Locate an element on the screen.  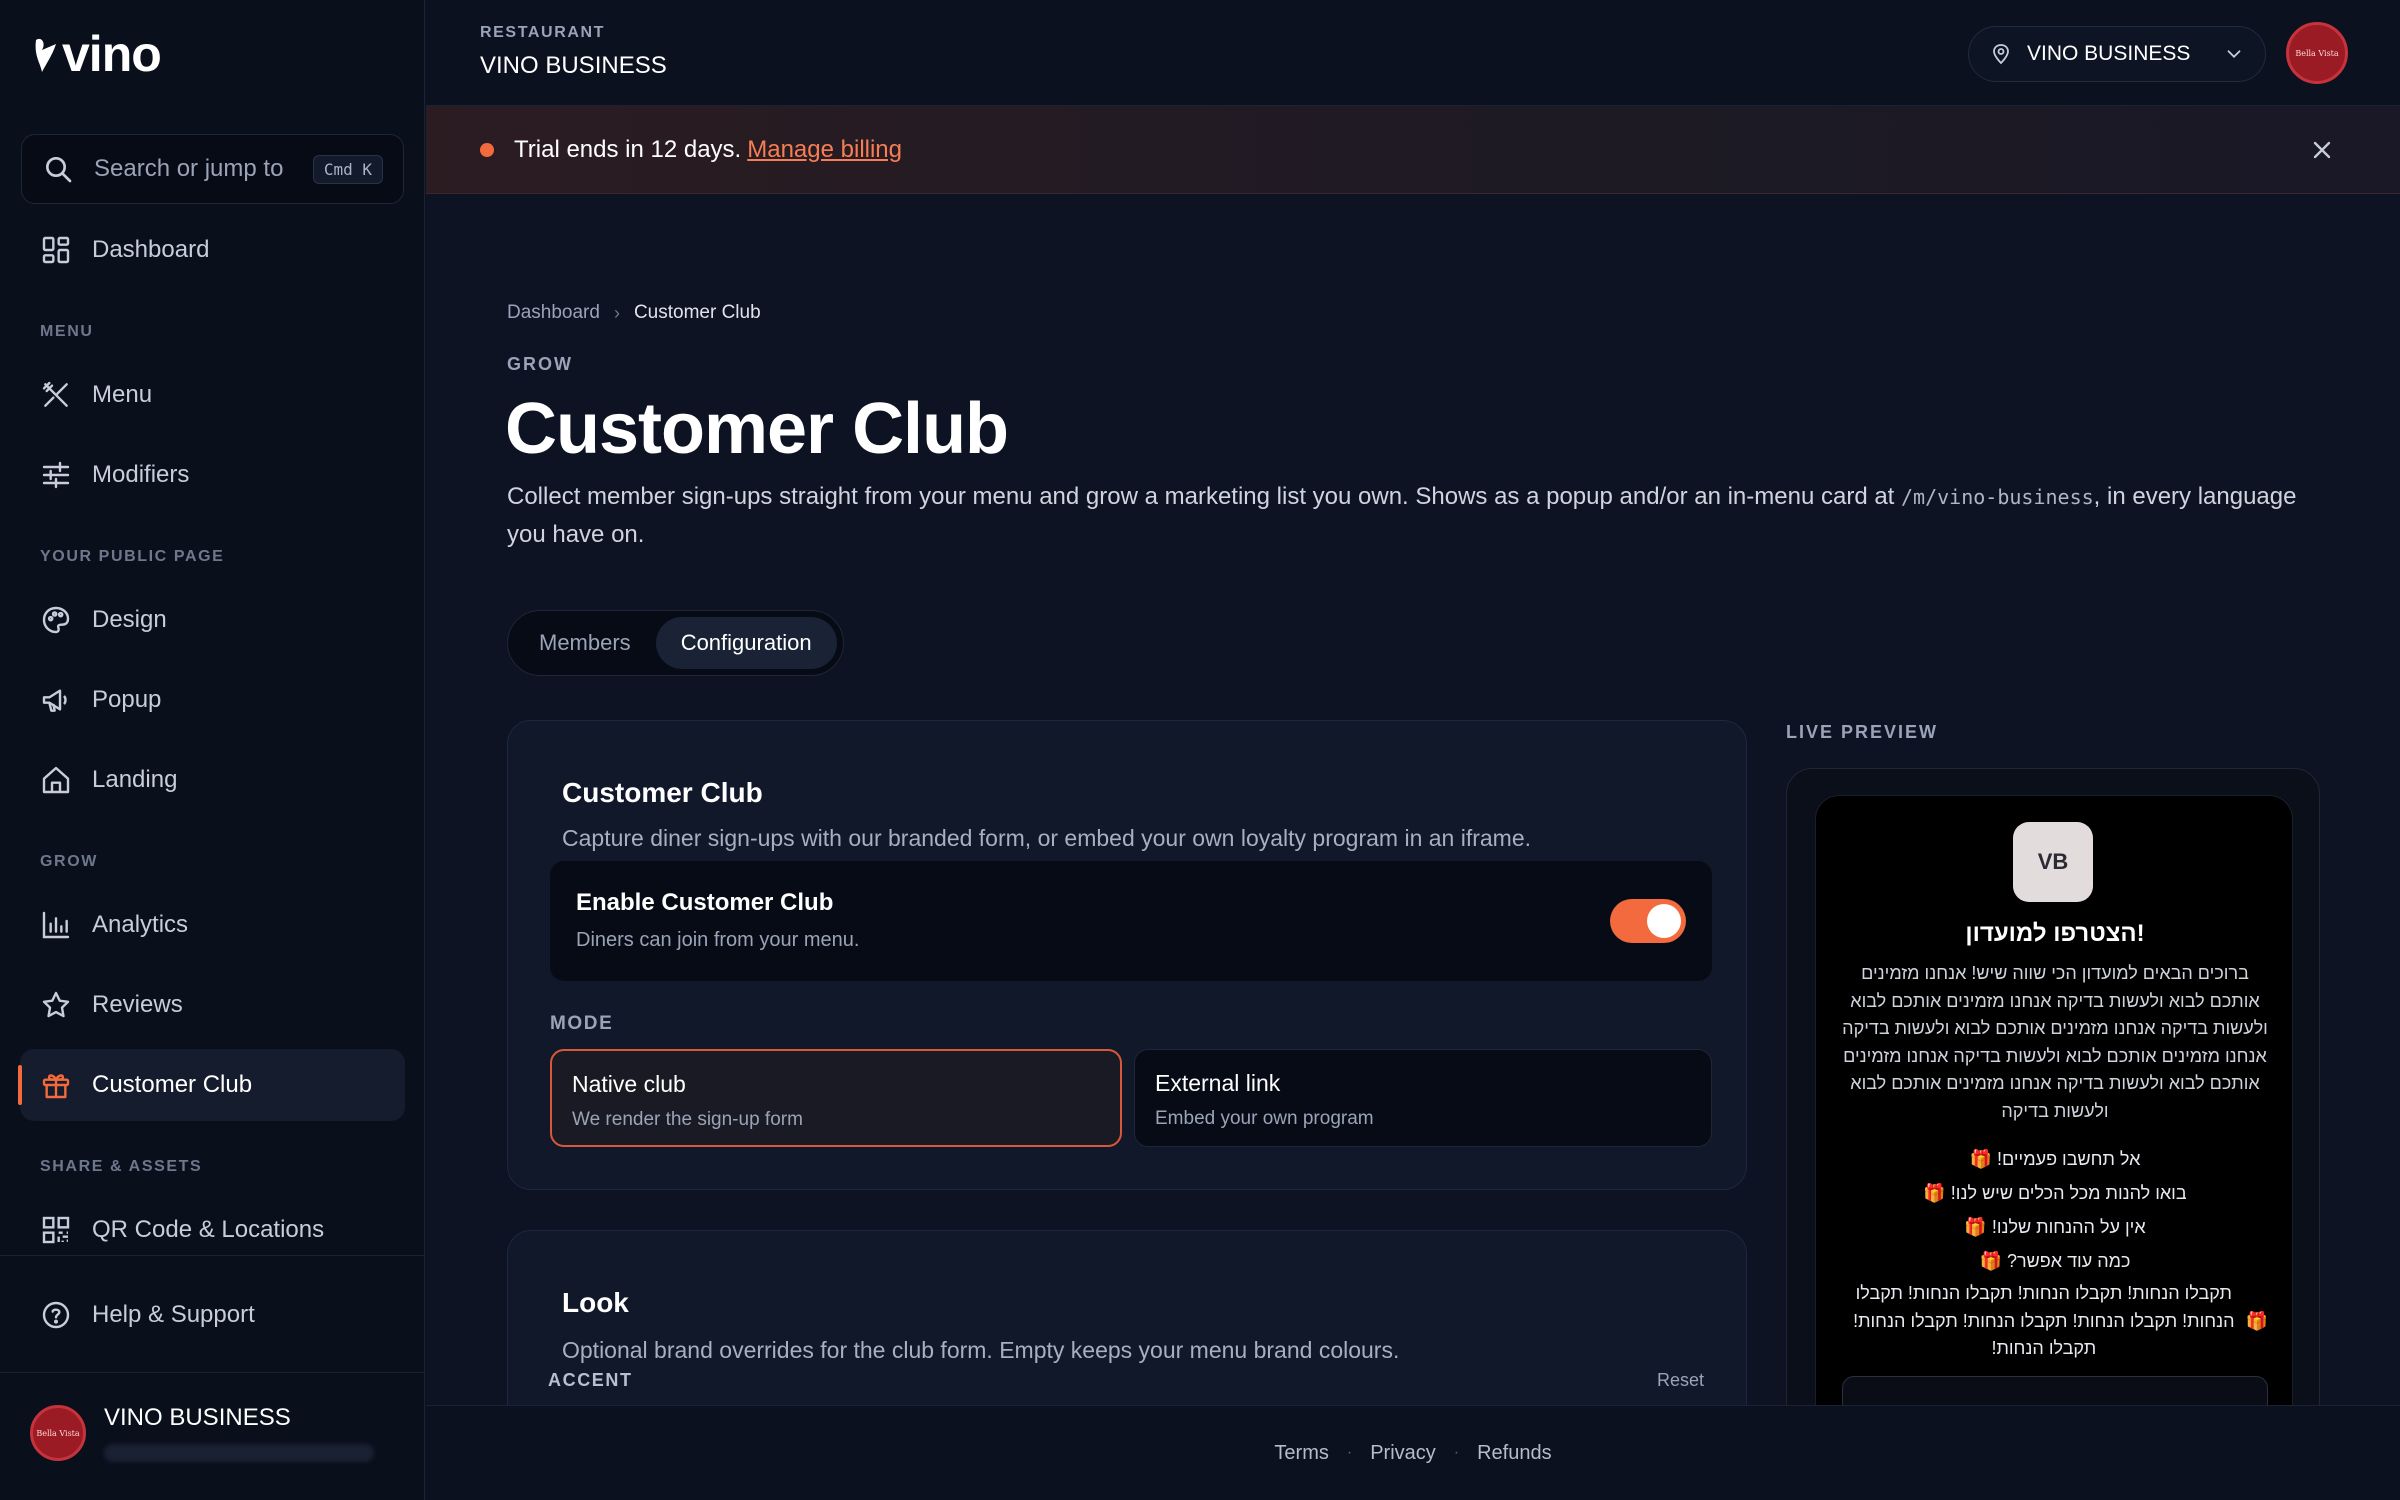
section-label-grow: GROW is located at coordinates (69, 861).